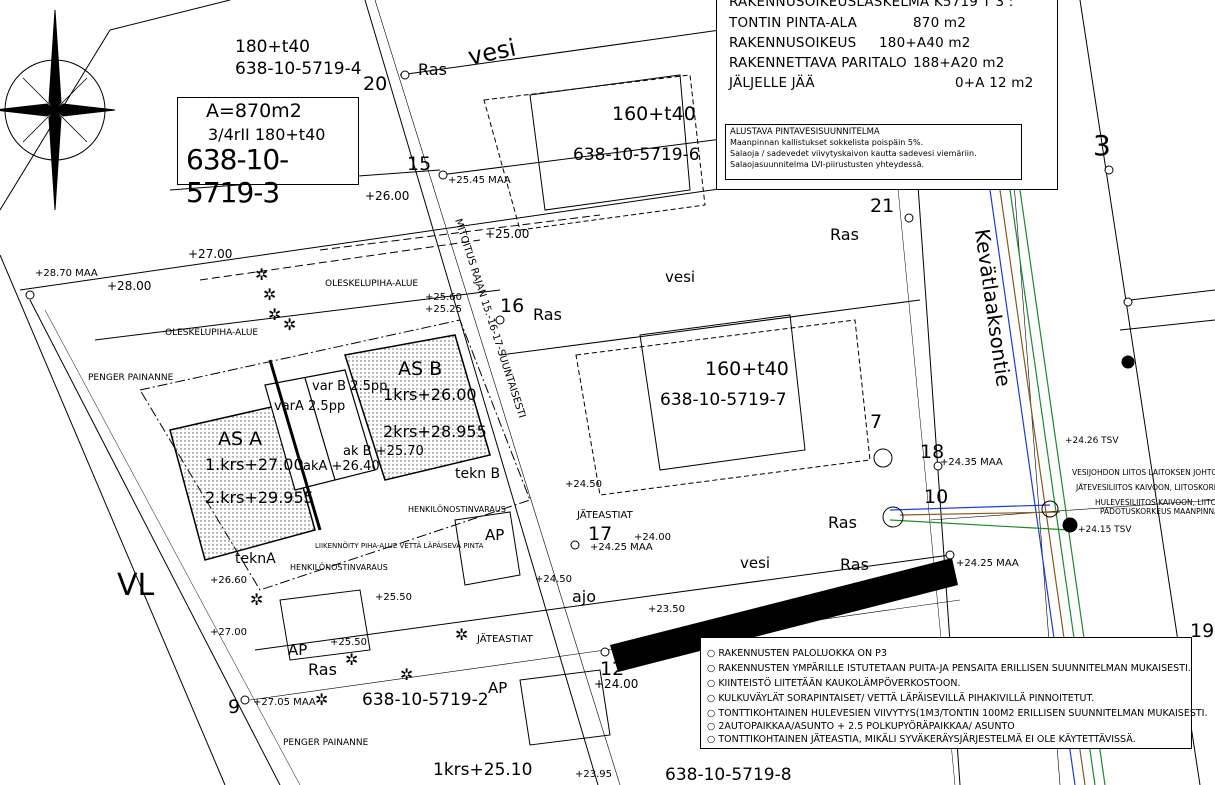  Describe the element at coordinates (994, 83) in the screenshot. I see `calc-row-value: 0+A 12 m2` at that location.